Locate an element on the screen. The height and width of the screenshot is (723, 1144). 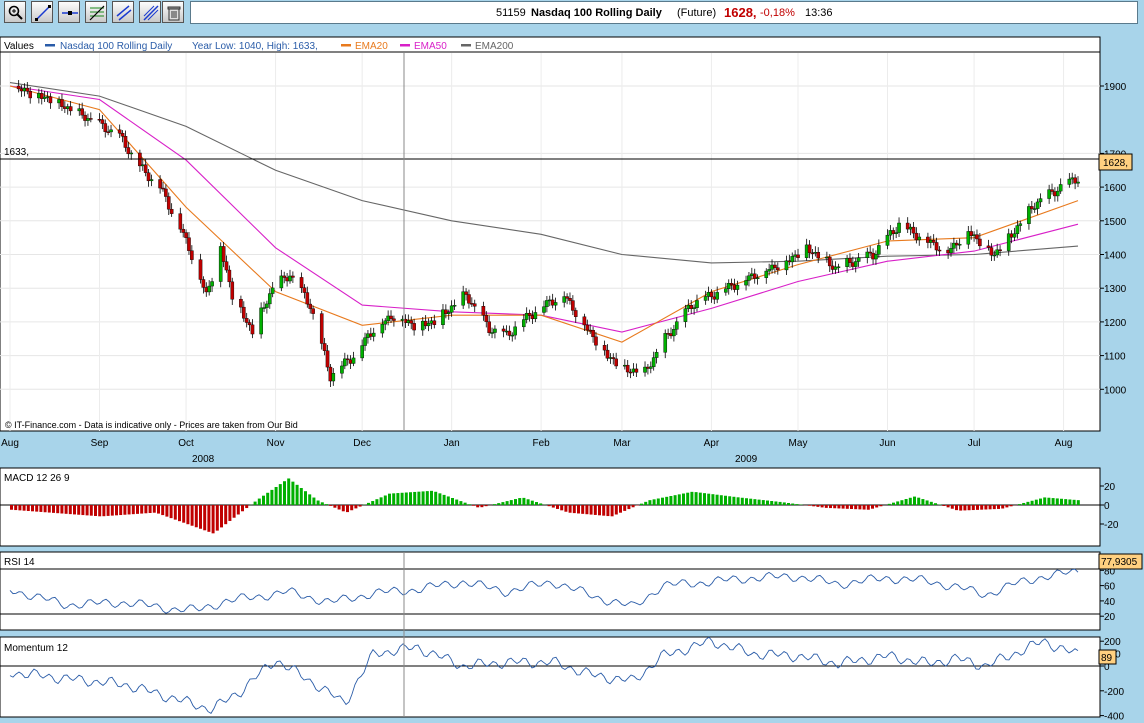
macd-tick-label: 20 is located at coordinates (1110, 487).